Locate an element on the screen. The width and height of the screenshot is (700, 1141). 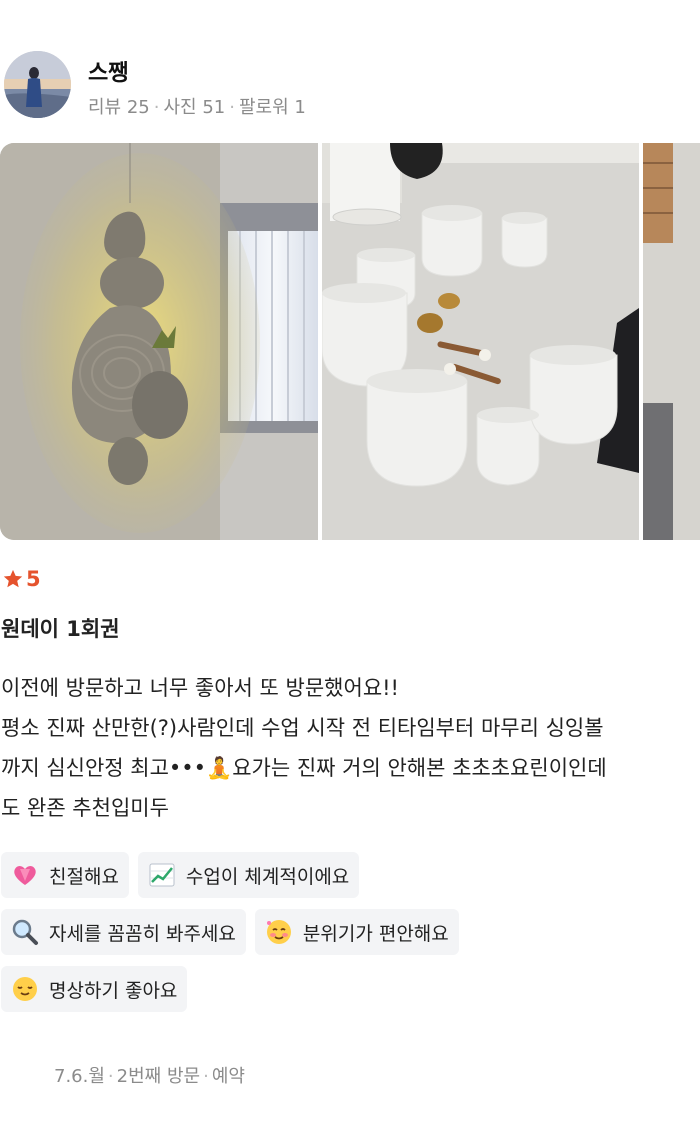
keyword-chip-meditation: 명상하기 좋아요 is located at coordinates (94, 989).